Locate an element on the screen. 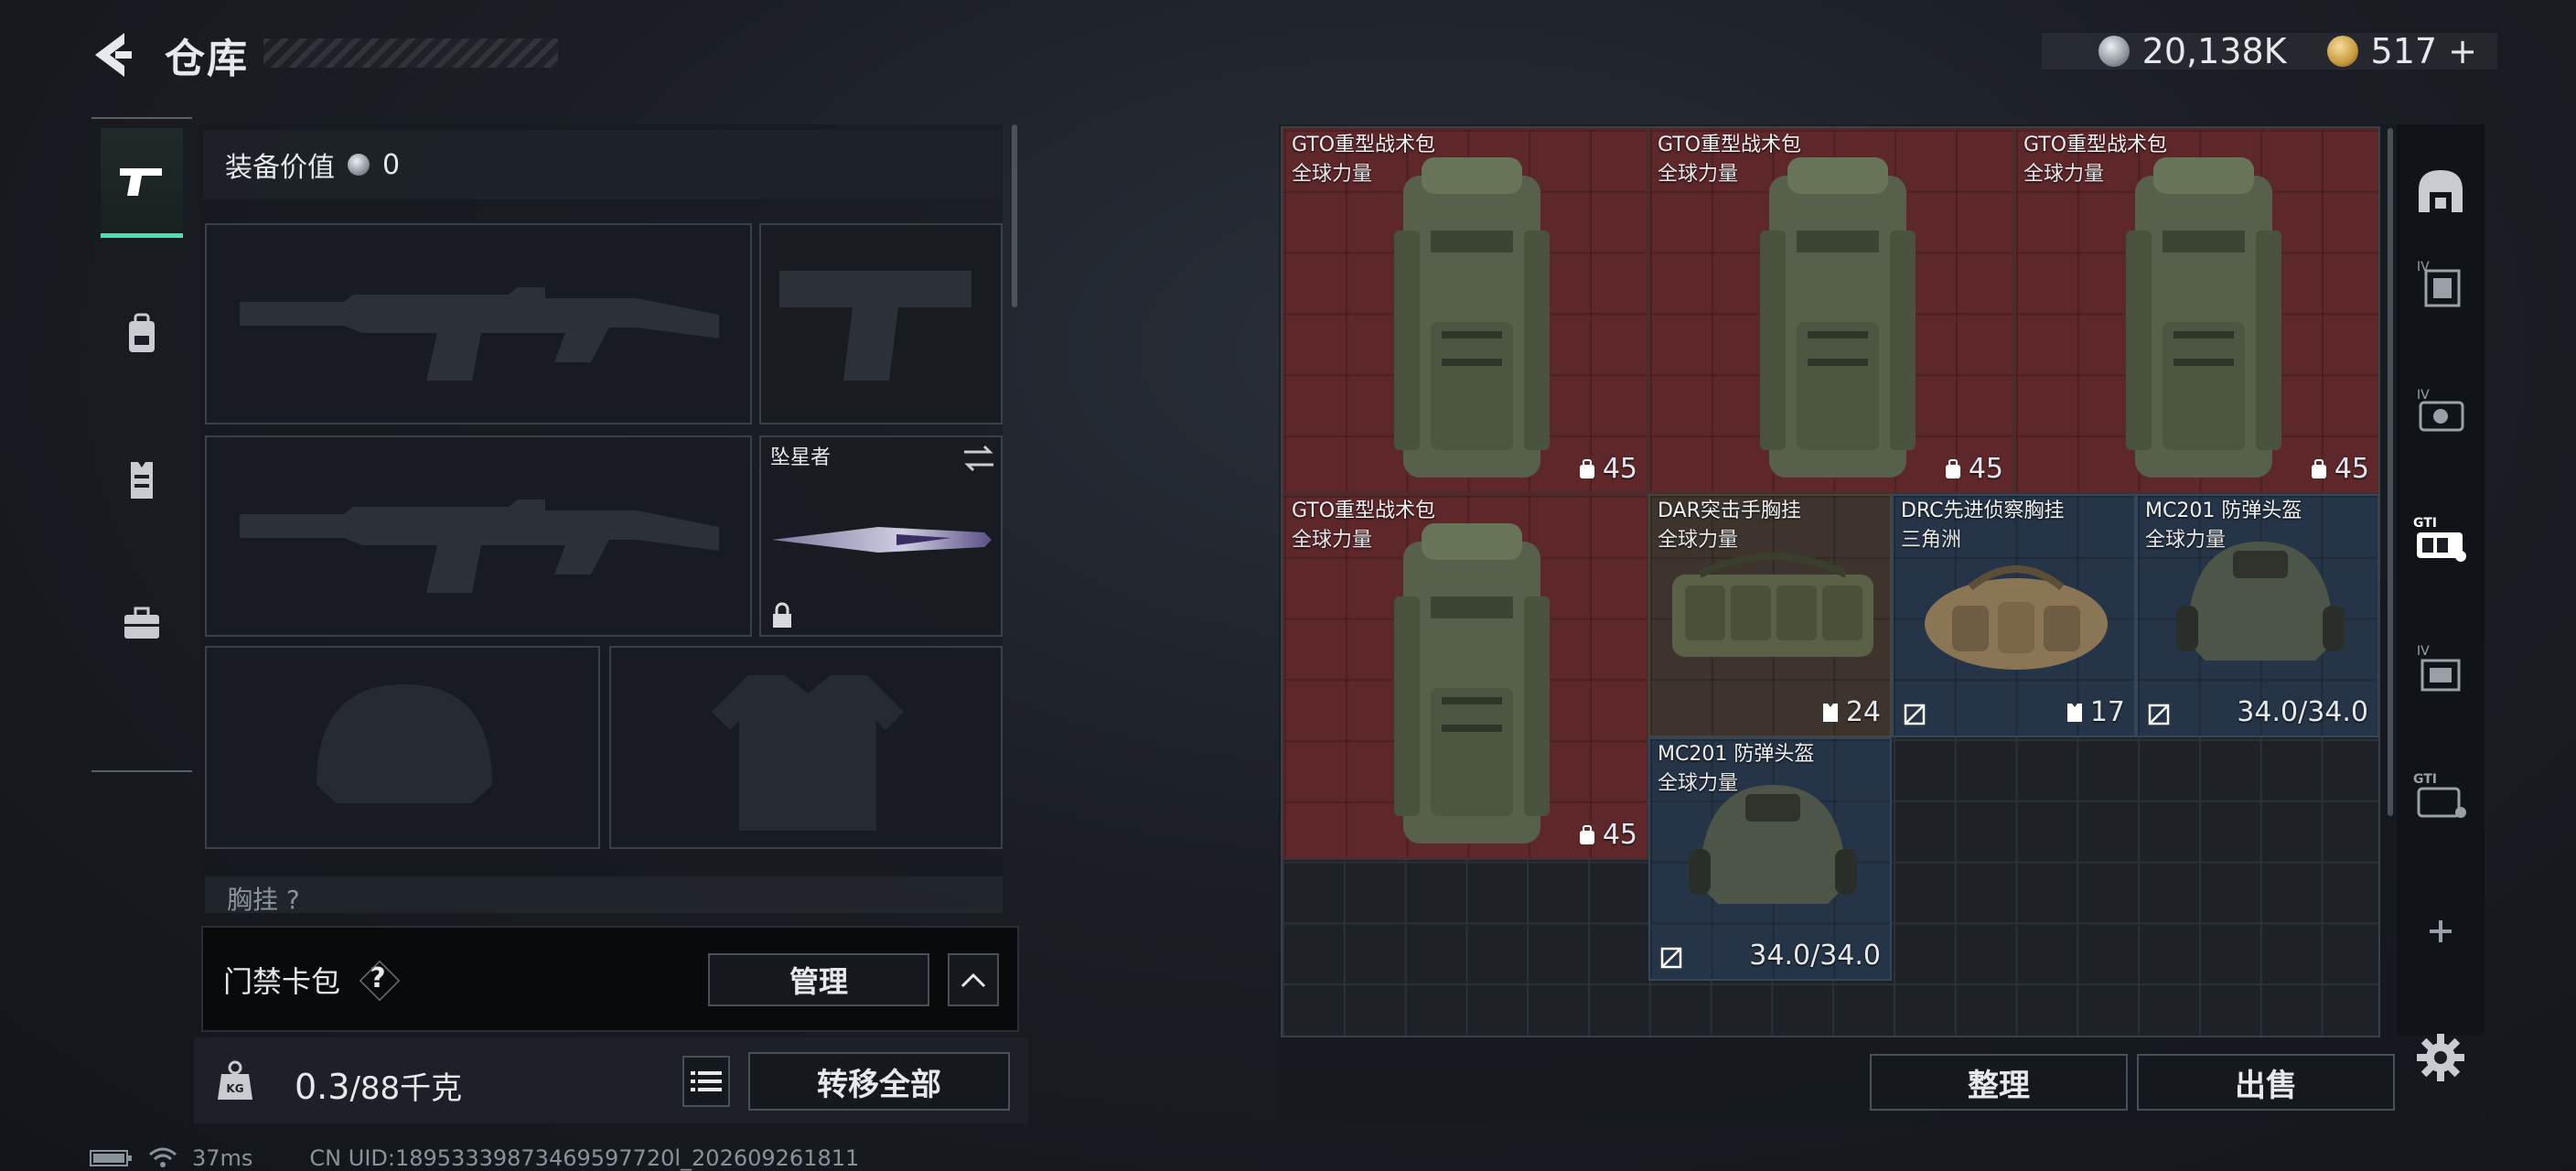 The width and height of the screenshot is (2576, 1171). currency-display: 20,138K 517 + is located at coordinates (2269, 51).